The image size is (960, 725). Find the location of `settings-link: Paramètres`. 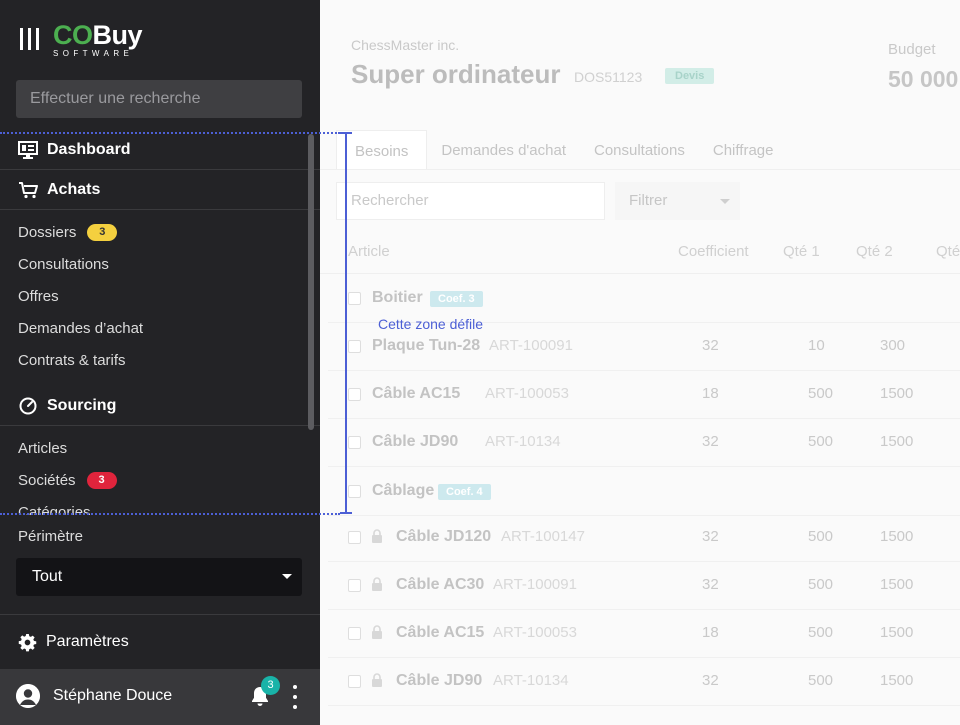

settings-link: Paramètres is located at coordinates (73, 642).